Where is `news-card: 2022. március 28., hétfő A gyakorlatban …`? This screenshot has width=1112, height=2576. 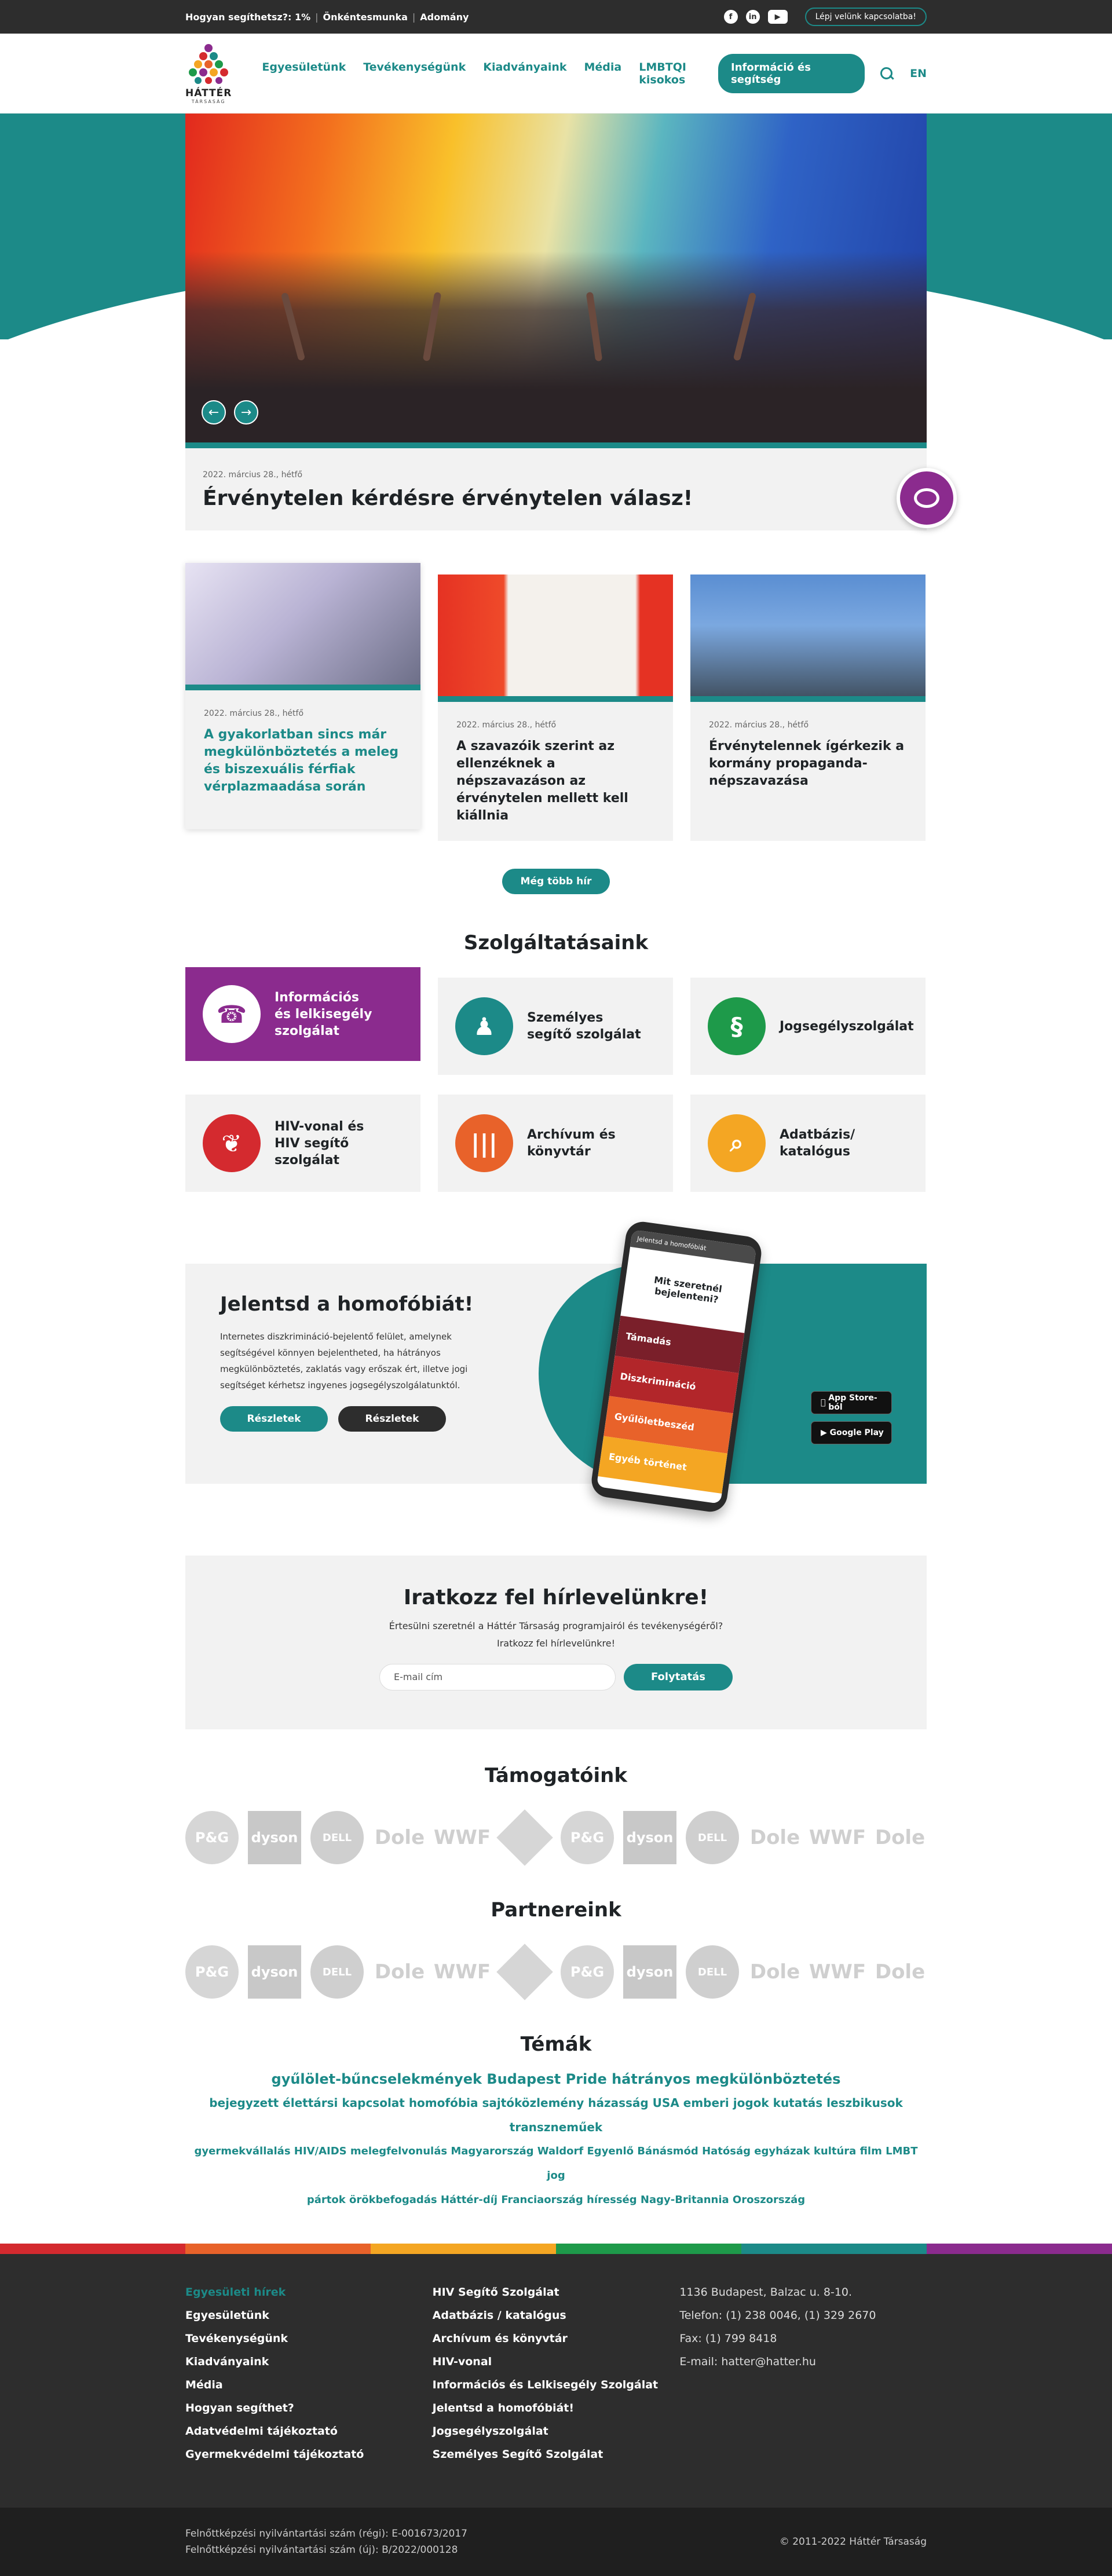
news-card: 2022. március 28., hétfő A gyakorlatban … is located at coordinates (302, 696).